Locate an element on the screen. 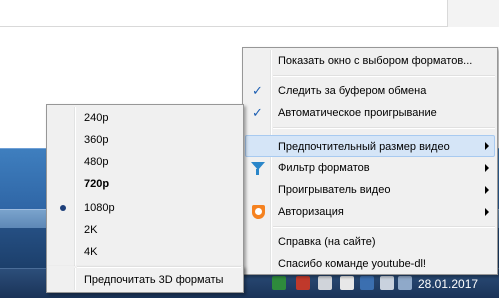 Image resolution: width=499 pixels, height=298 pixels. menu-item-label: Предпочитать 3D форматы is located at coordinates (154, 280).